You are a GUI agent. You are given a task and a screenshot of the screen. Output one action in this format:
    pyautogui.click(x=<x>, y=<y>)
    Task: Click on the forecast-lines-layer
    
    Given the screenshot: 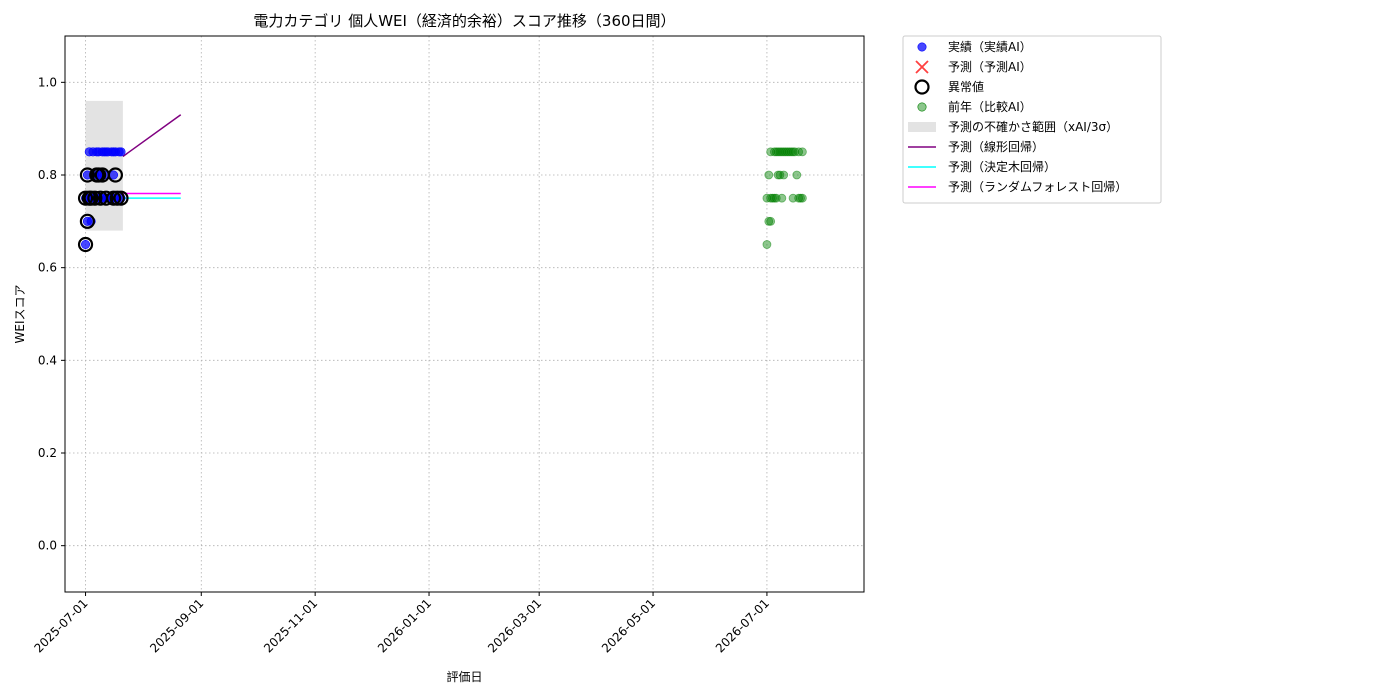 What is the action you would take?
    pyautogui.click(x=152, y=156)
    